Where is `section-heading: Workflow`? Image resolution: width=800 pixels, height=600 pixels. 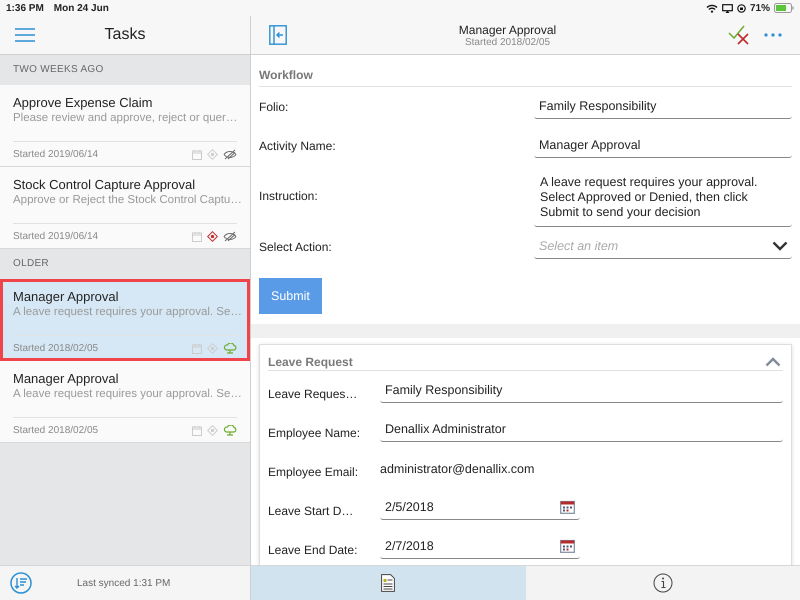
section-heading: Workflow is located at coordinates (525, 71).